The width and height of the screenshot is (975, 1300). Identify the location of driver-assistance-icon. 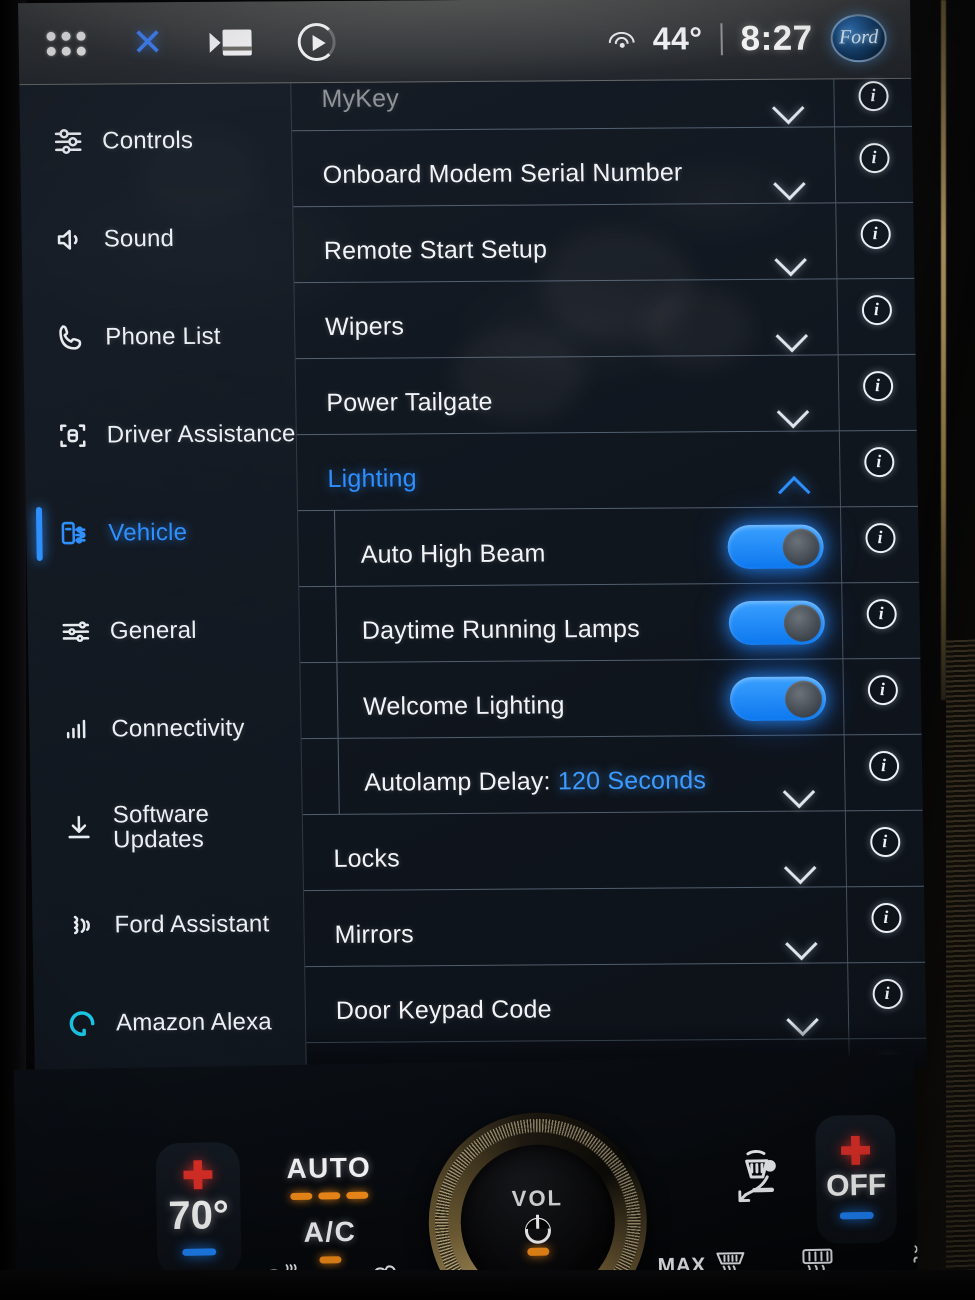
(73, 436).